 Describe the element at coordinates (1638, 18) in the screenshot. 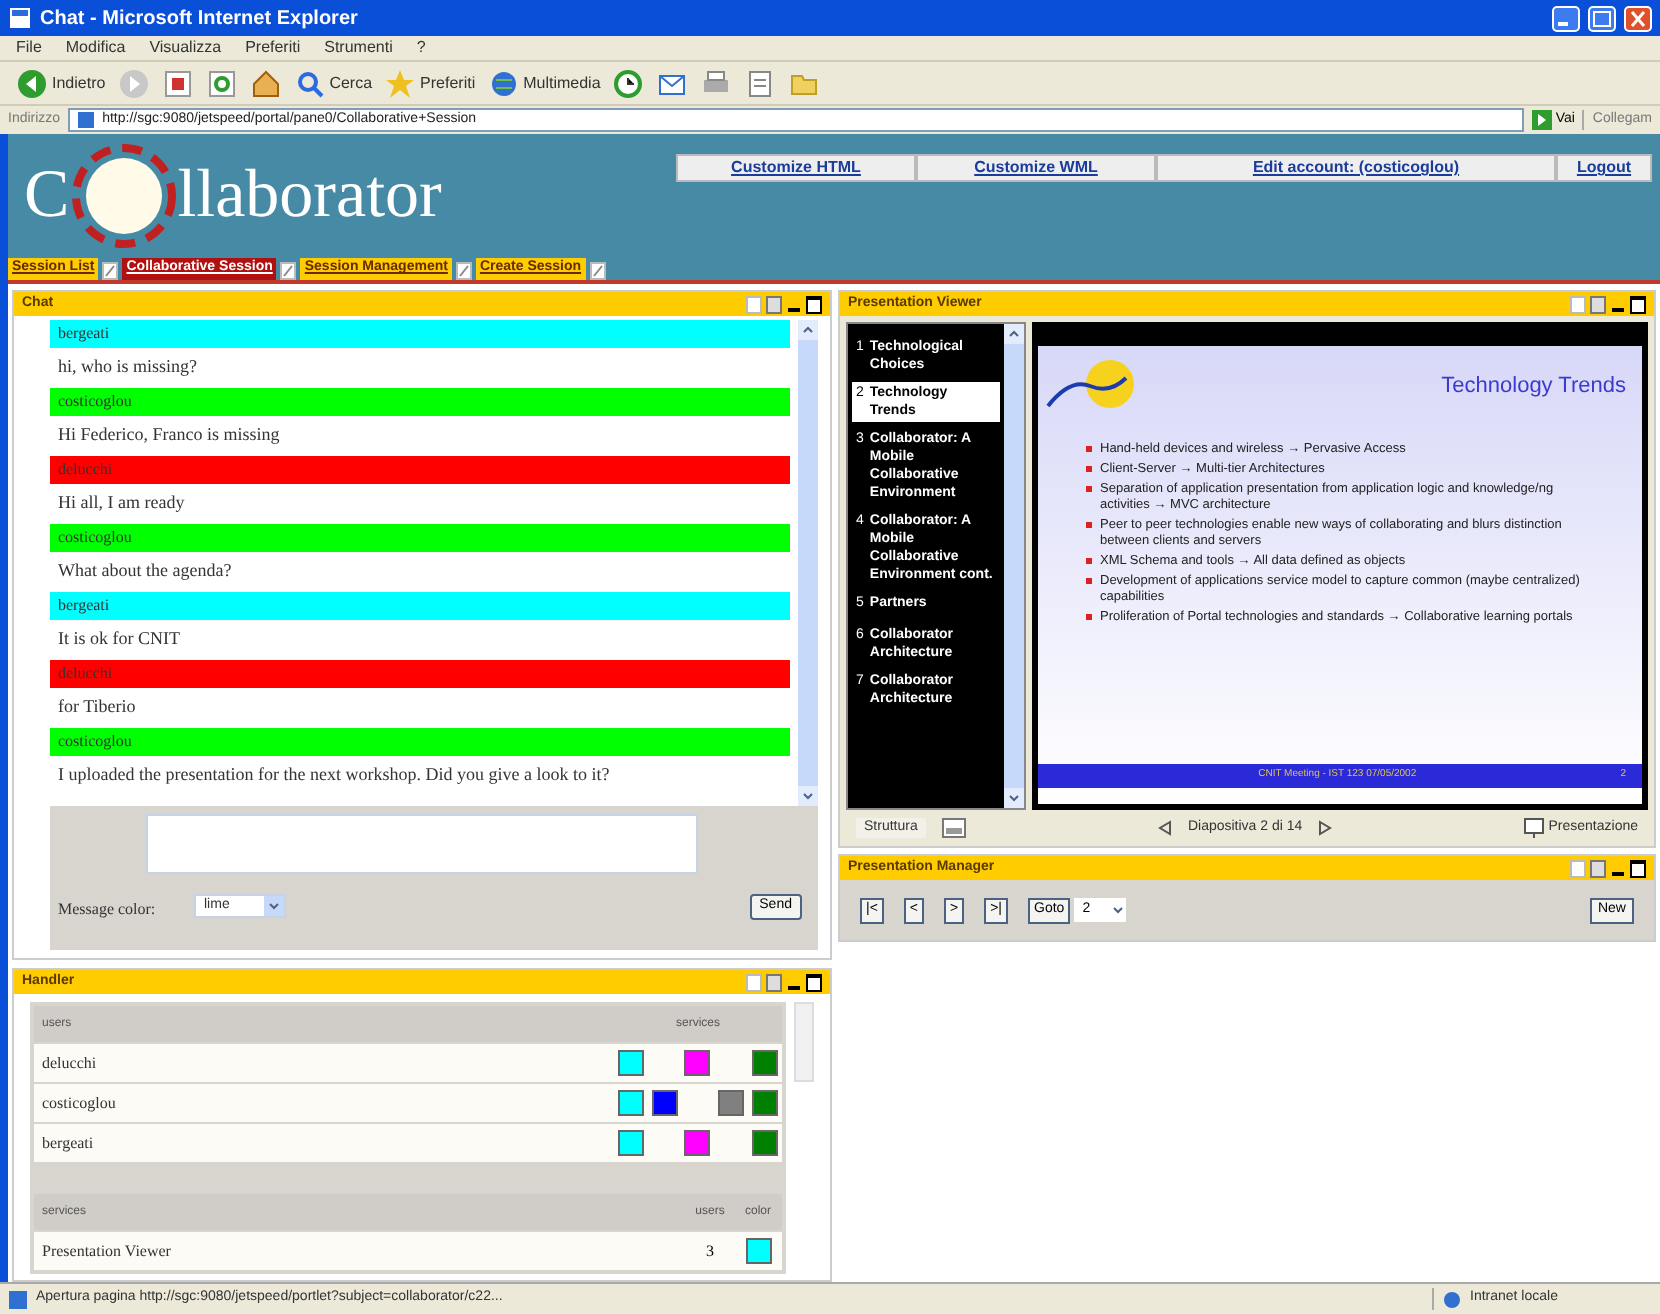

I see `close-icon` at that location.